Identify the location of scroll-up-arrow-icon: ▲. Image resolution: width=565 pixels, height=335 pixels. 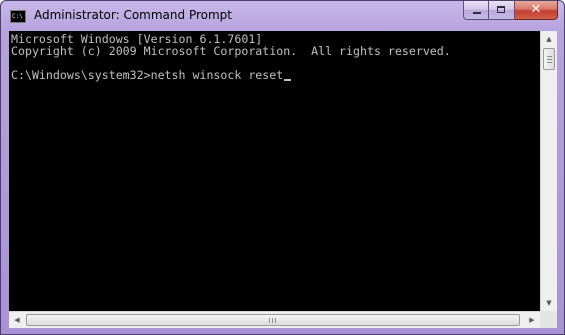
(549, 39).